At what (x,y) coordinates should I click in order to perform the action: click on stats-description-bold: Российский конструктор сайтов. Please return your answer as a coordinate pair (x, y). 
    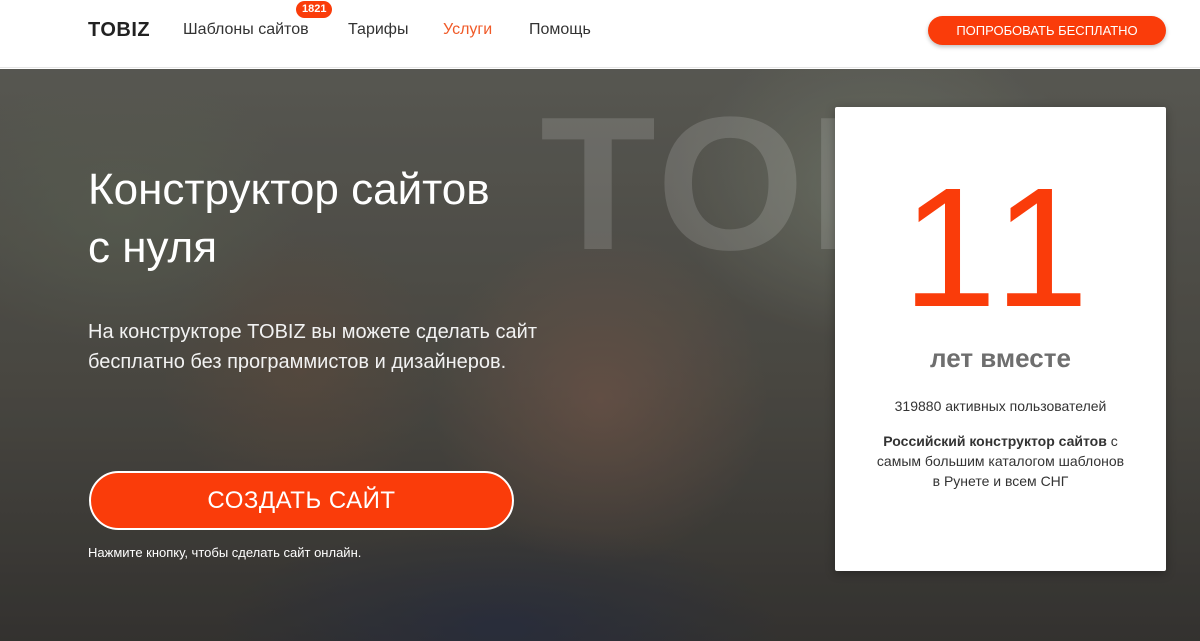
    Looking at the image, I should click on (995, 441).